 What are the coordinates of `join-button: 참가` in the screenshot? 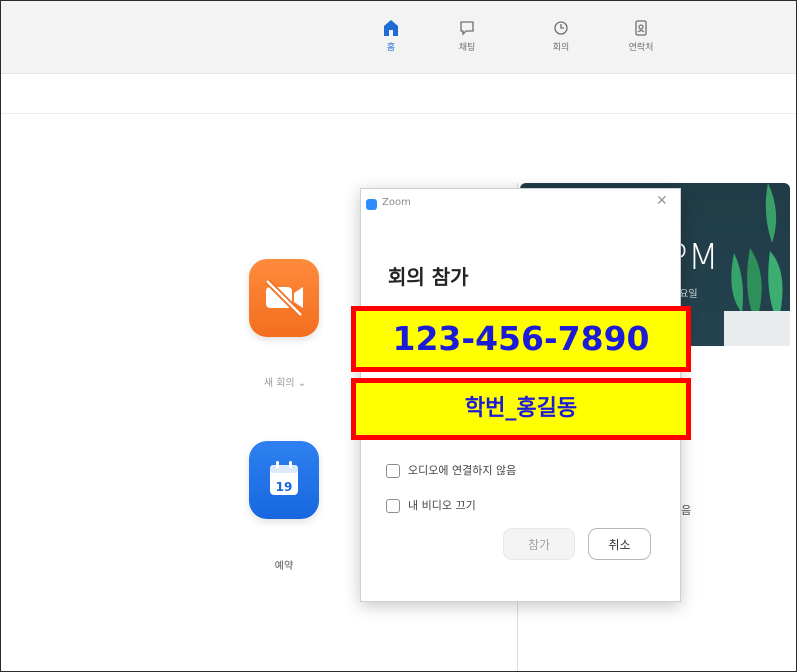 It's located at (539, 544).